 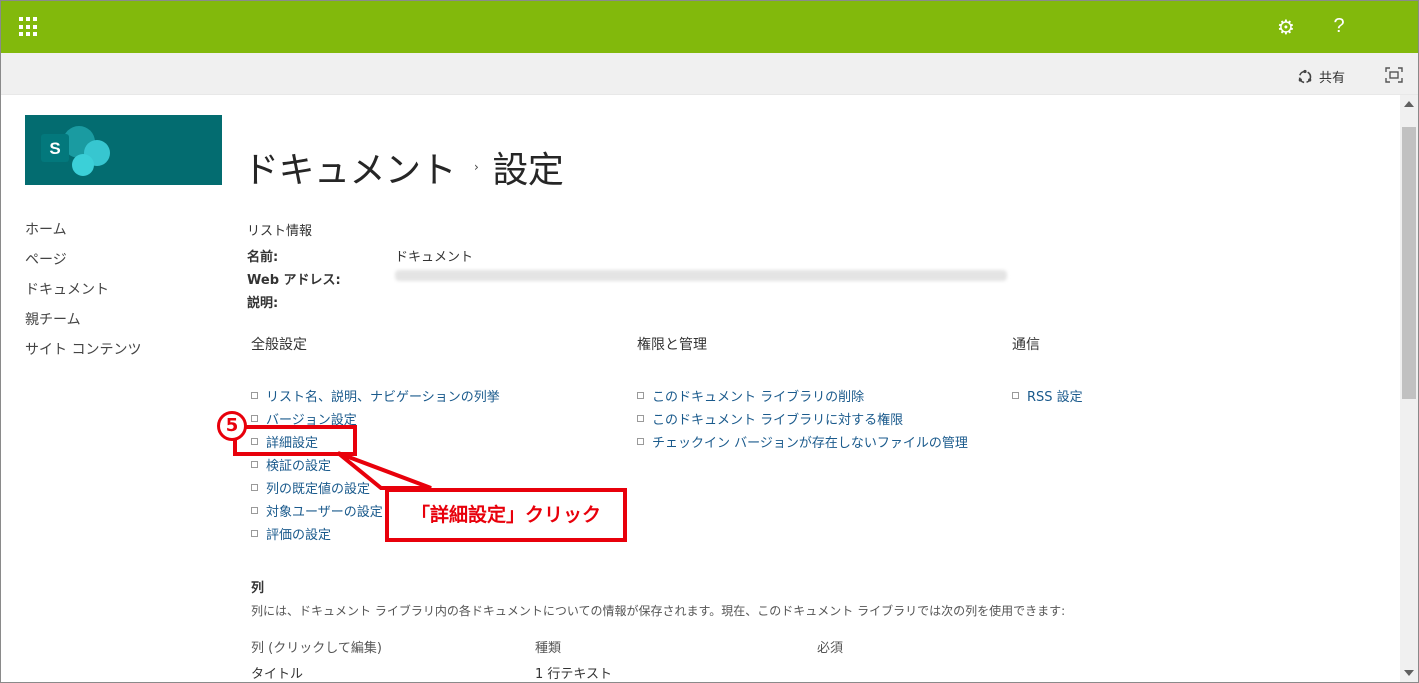 I want to click on highlight-box, so click(x=295, y=440).